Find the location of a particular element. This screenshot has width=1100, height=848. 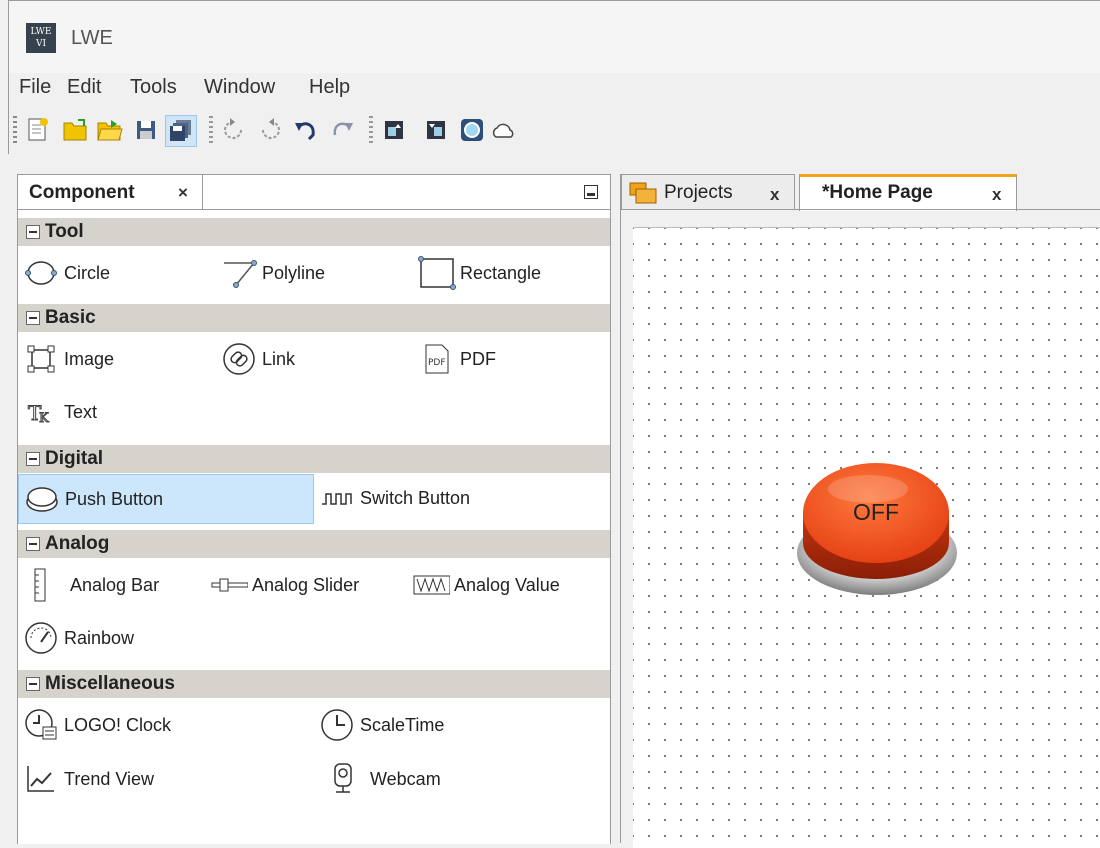

trend-view-icon is located at coordinates (41, 779).